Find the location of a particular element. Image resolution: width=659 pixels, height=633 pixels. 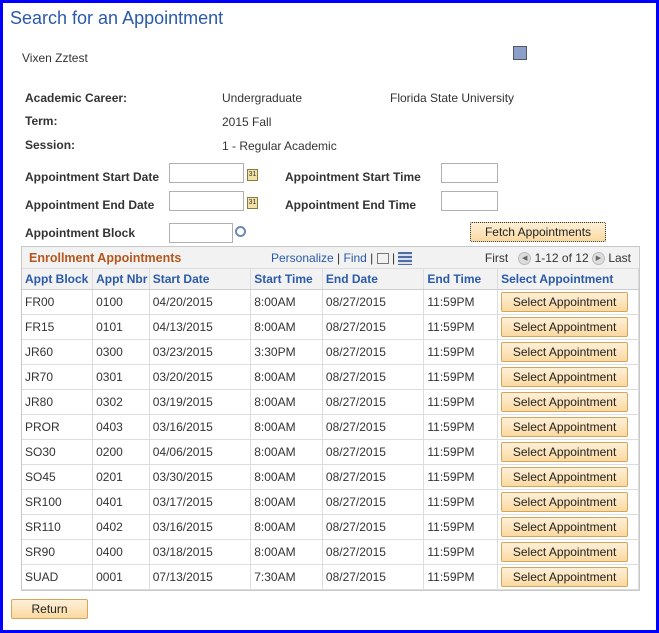

search-icon is located at coordinates (240, 231).